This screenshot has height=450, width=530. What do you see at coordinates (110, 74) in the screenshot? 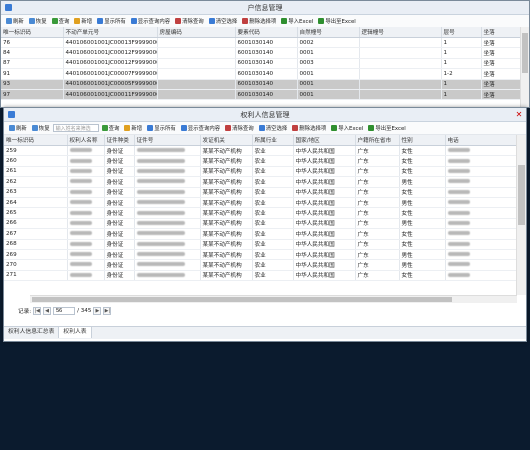
I see `table-cell: 440106001001JC00007F99990001` at bounding box center [110, 74].